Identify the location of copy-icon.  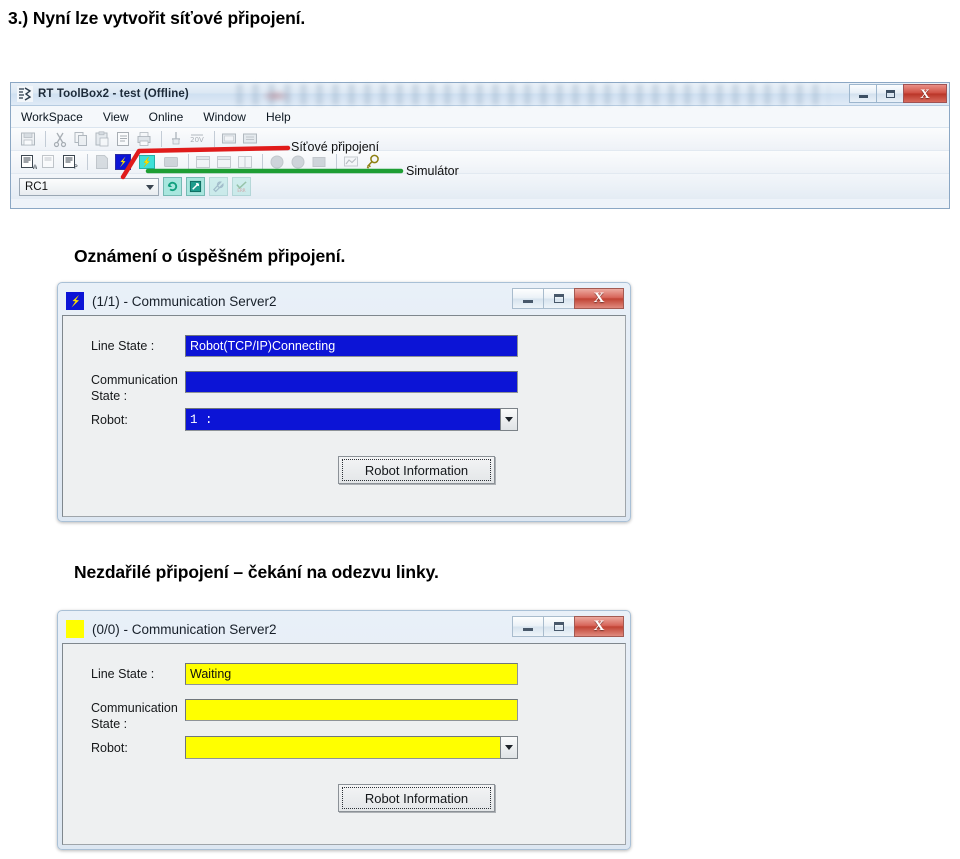
(81, 139).